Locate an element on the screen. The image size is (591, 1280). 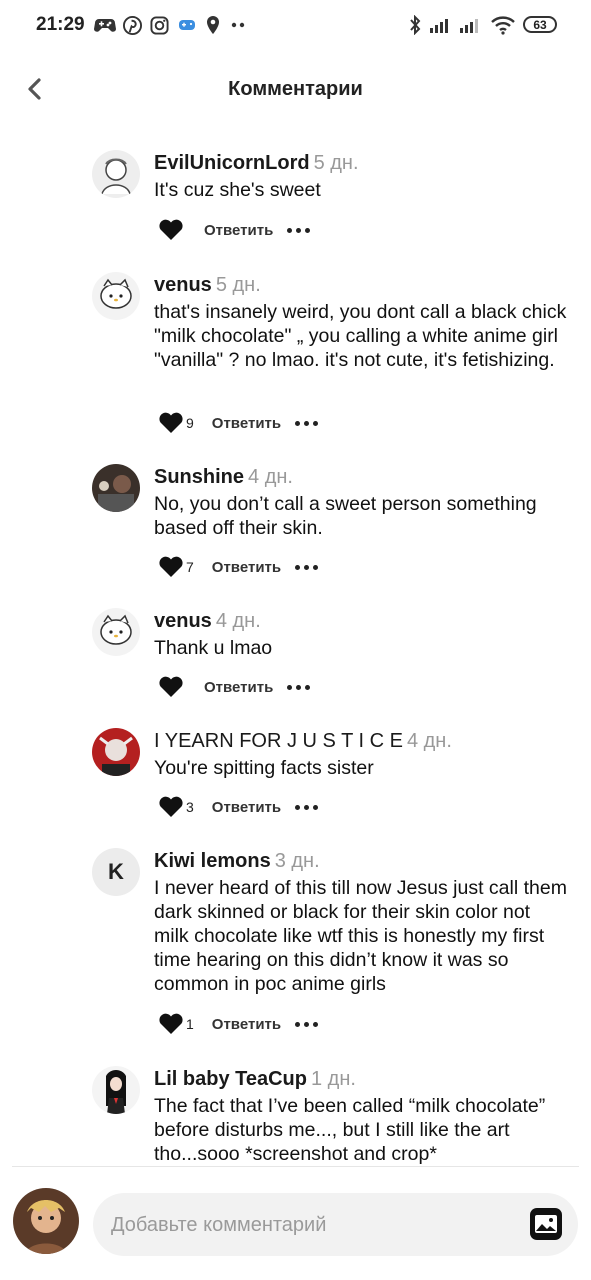
header: Комментарии is located at coordinates (295, 89).